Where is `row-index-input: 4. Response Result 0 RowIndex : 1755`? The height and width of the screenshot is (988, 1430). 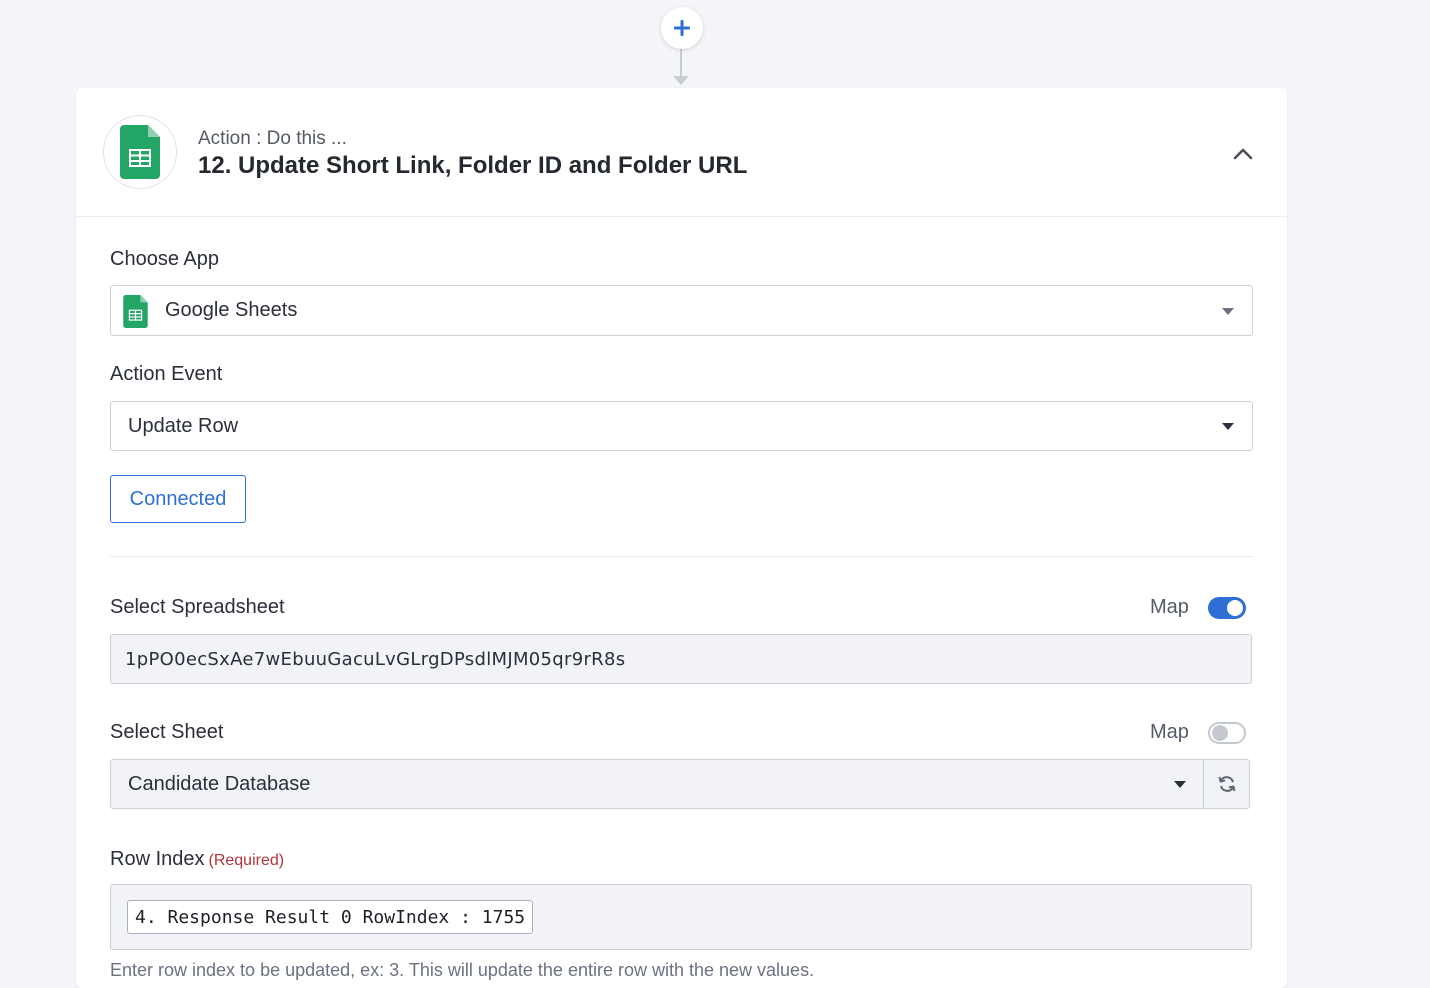
row-index-input: 4. Response Result 0 RowIndex : 1755 is located at coordinates (681, 917).